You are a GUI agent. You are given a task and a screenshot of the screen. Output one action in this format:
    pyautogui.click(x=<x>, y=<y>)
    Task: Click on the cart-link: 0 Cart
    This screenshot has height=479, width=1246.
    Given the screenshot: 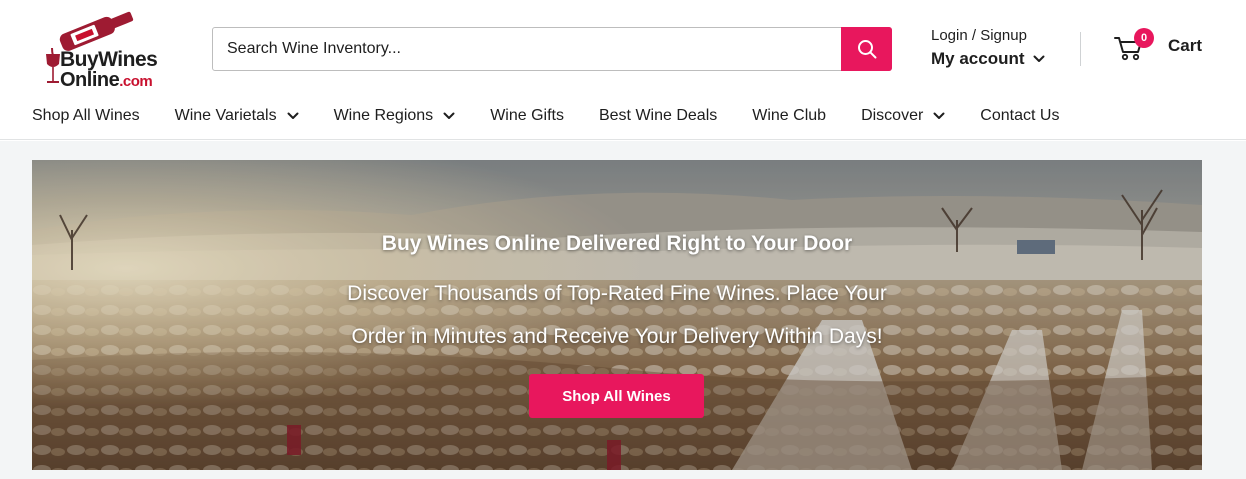 What is the action you would take?
    pyautogui.click(x=1158, y=45)
    